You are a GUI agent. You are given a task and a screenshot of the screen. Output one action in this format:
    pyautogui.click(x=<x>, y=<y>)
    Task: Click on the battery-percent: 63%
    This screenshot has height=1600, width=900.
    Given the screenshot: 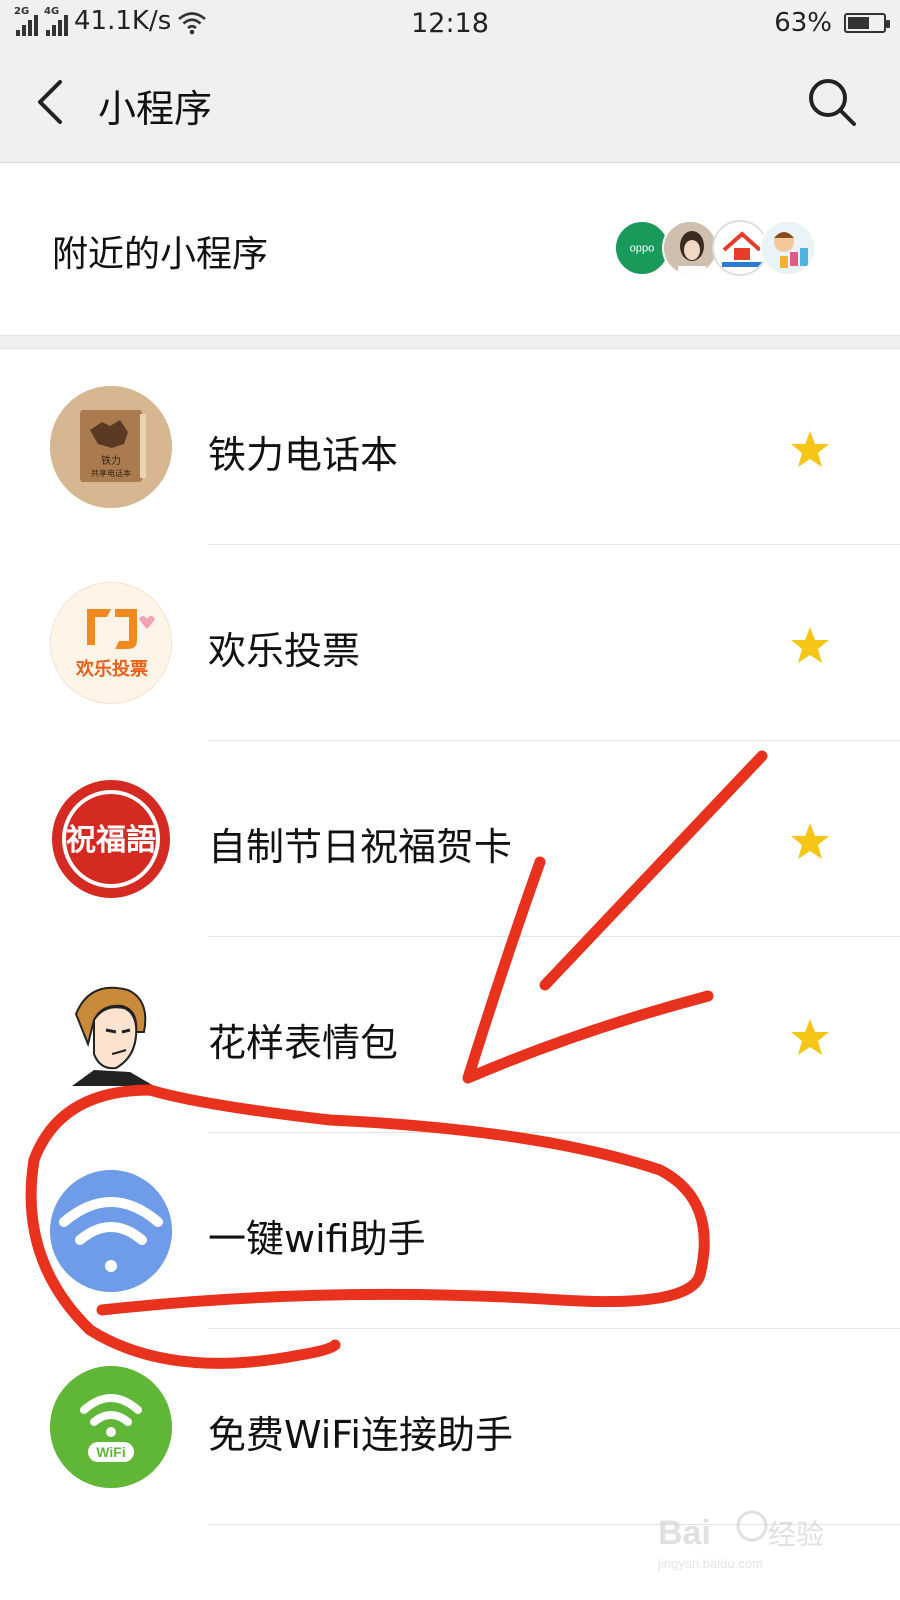 What is the action you would take?
    pyautogui.click(x=803, y=23)
    